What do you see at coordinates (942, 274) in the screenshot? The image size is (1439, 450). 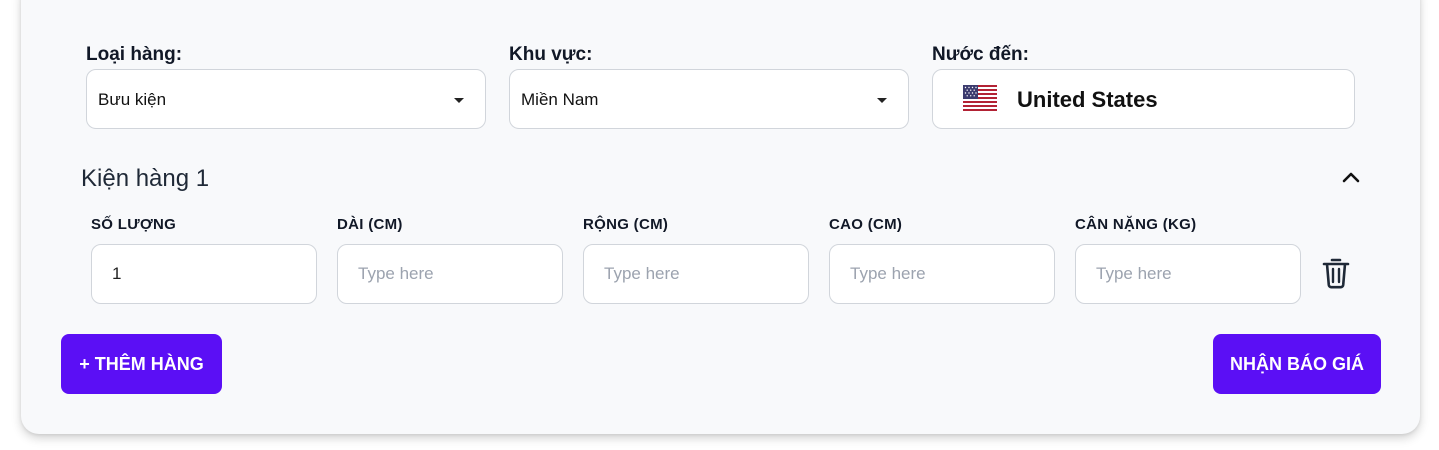 I see `height-input` at bounding box center [942, 274].